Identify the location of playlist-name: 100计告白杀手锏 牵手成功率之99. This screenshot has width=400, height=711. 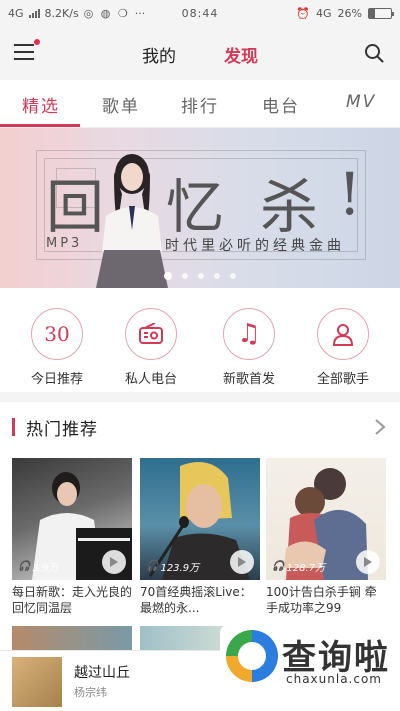
(321, 600).